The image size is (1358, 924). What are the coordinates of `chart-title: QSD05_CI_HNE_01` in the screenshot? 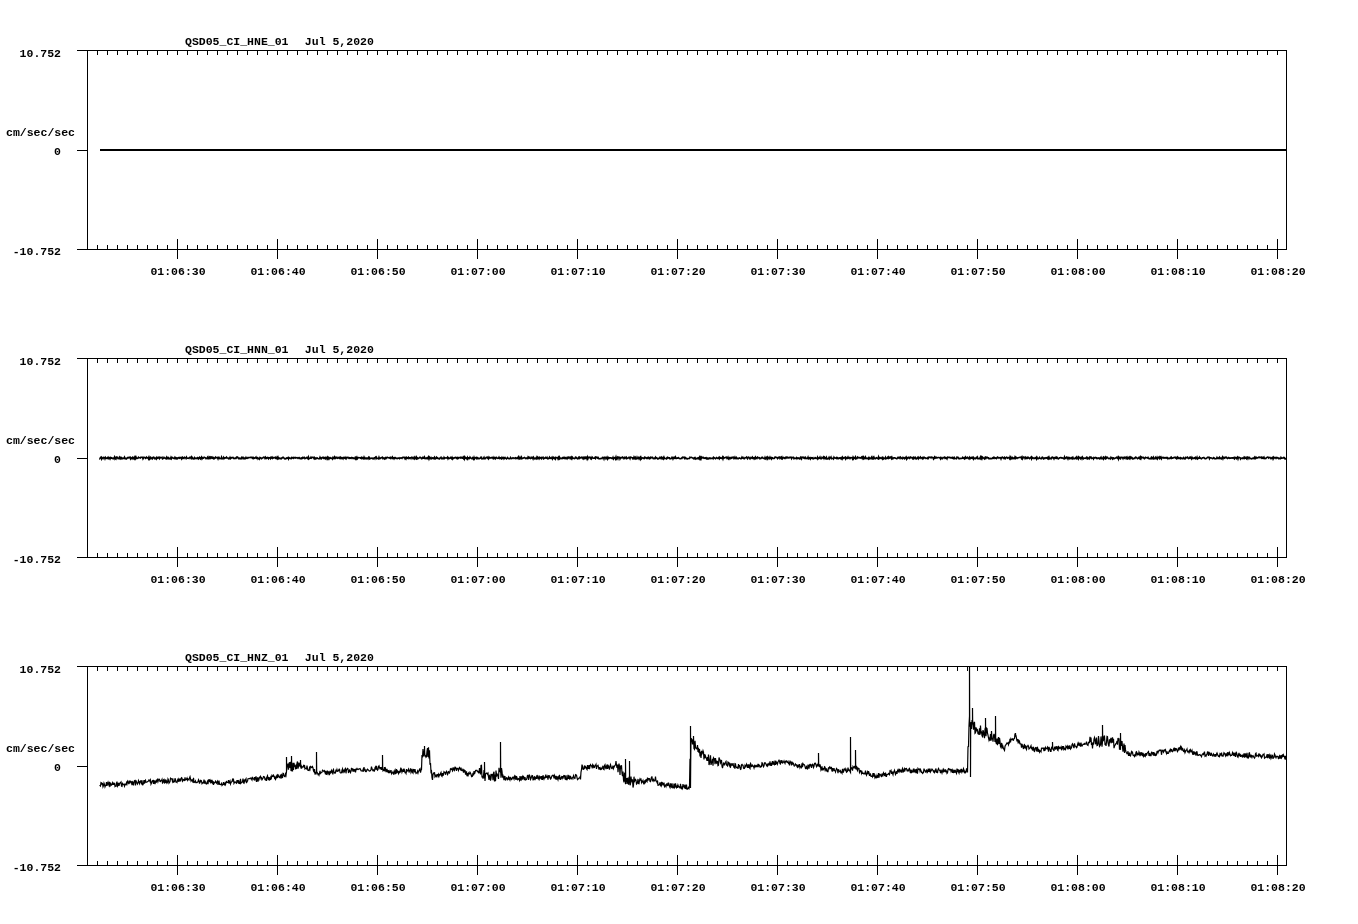 It's located at (237, 41).